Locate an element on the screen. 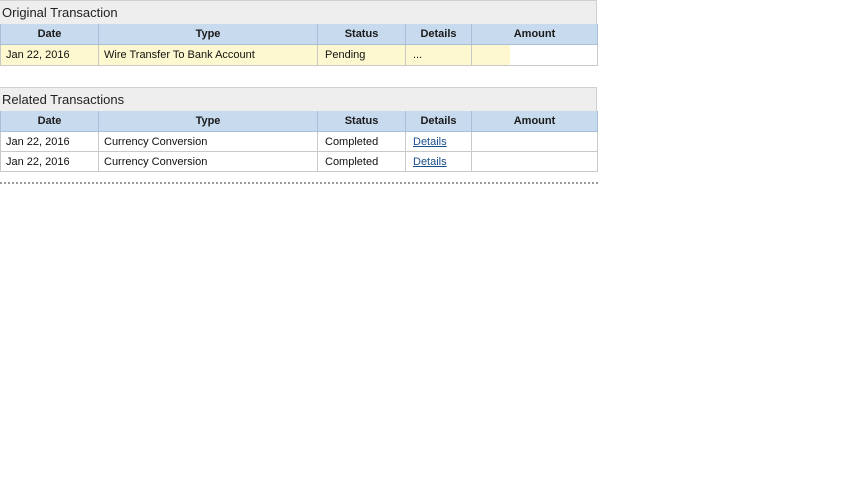 The image size is (847, 500). original-transaction-title: Original Transaction is located at coordinates (298, 12).